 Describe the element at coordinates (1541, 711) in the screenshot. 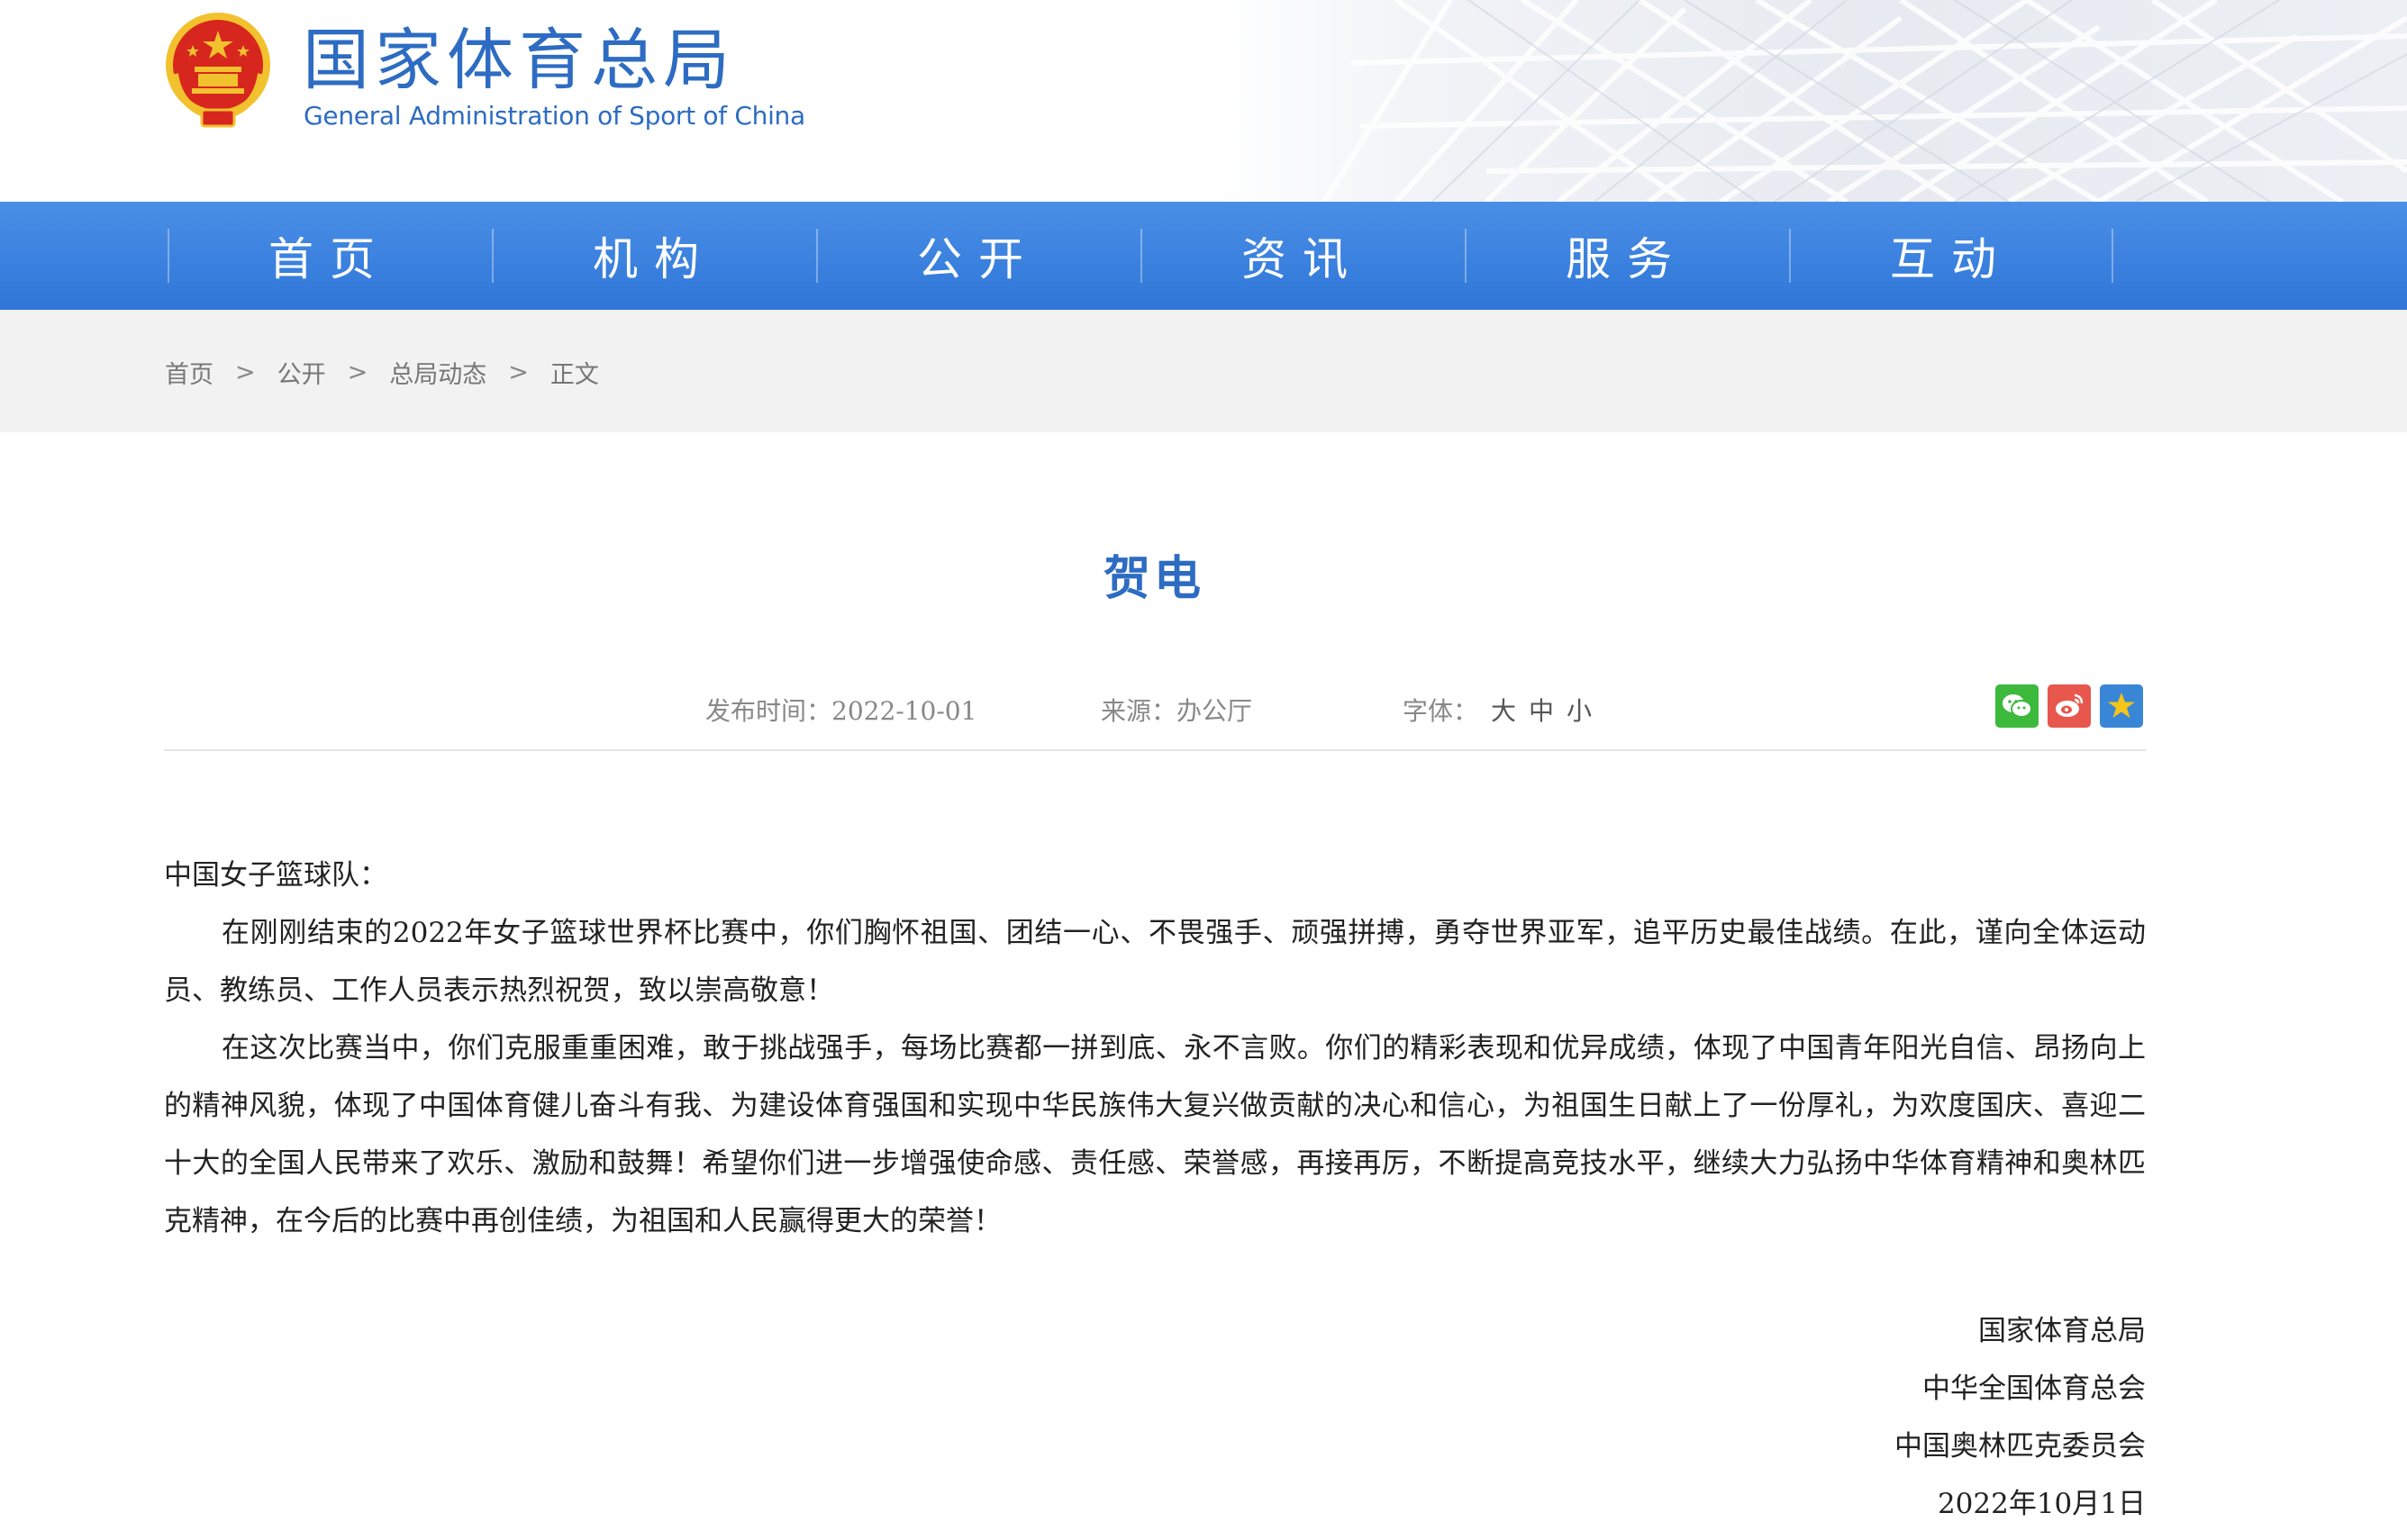

I see `font-size-medium: 中` at that location.